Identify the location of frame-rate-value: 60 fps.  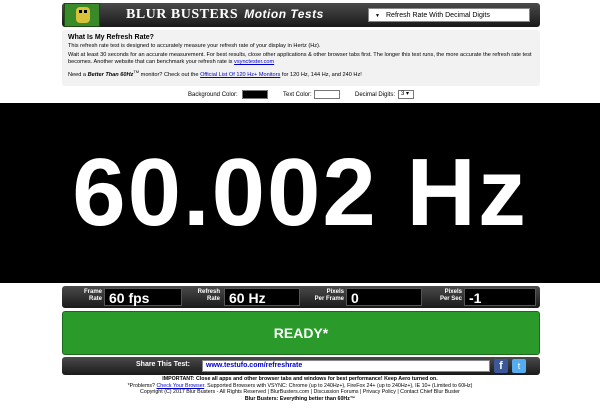
(143, 297).